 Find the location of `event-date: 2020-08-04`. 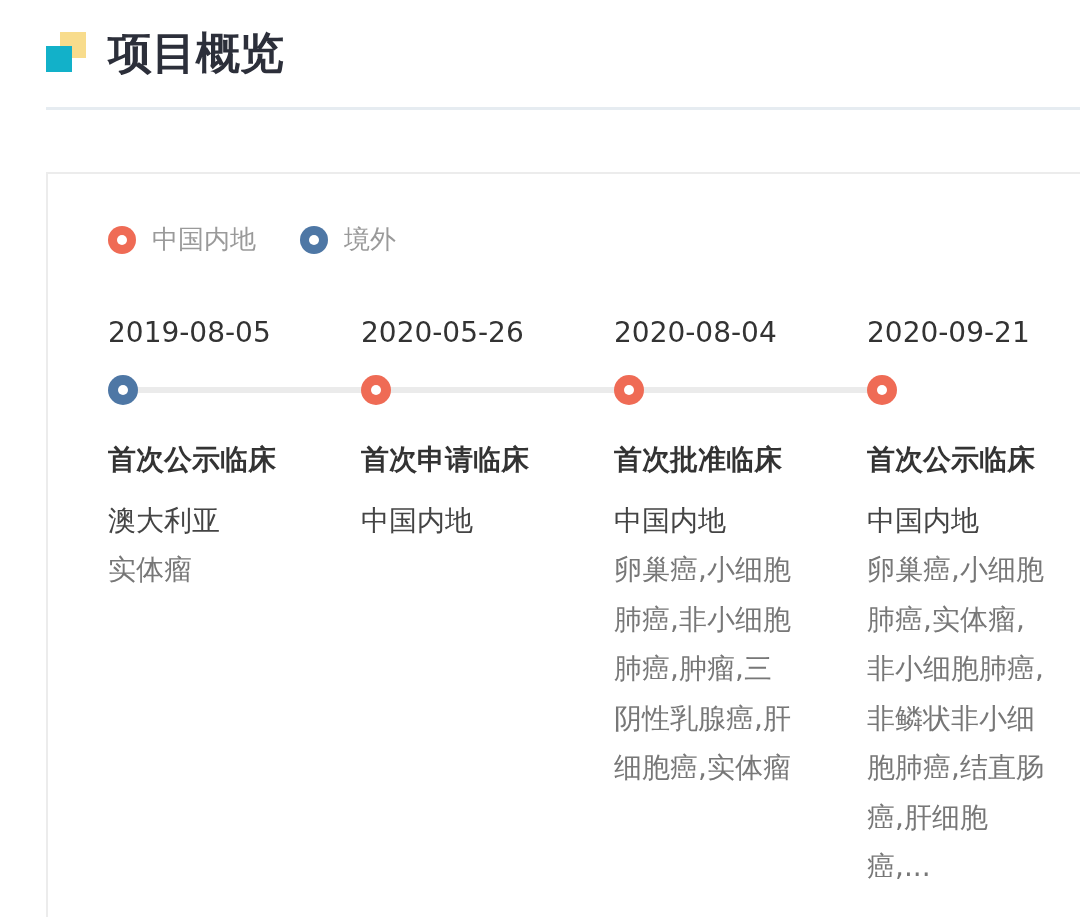

event-date: 2020-08-04 is located at coordinates (696, 333).